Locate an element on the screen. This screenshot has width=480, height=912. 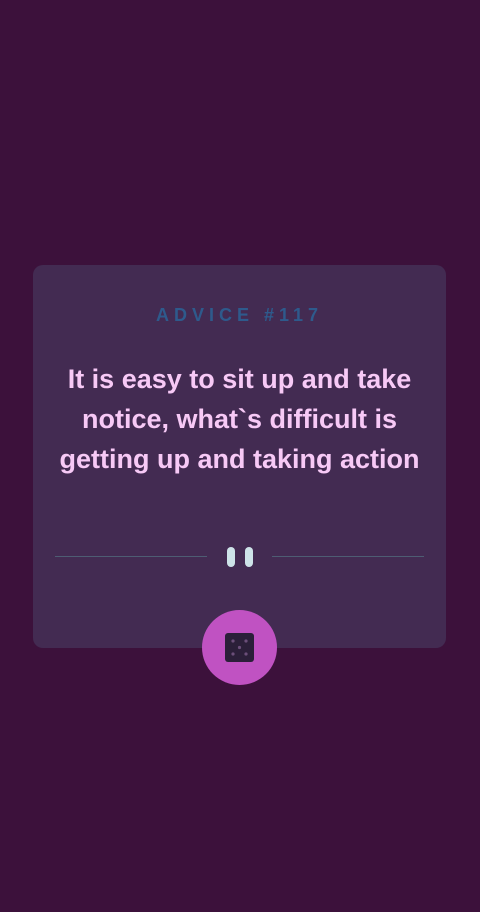
pause-icon is located at coordinates (239, 557).